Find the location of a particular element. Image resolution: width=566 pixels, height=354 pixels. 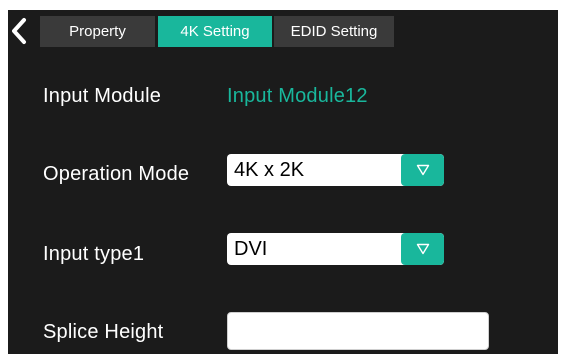

chevron-left-icon is located at coordinates (22, 31).